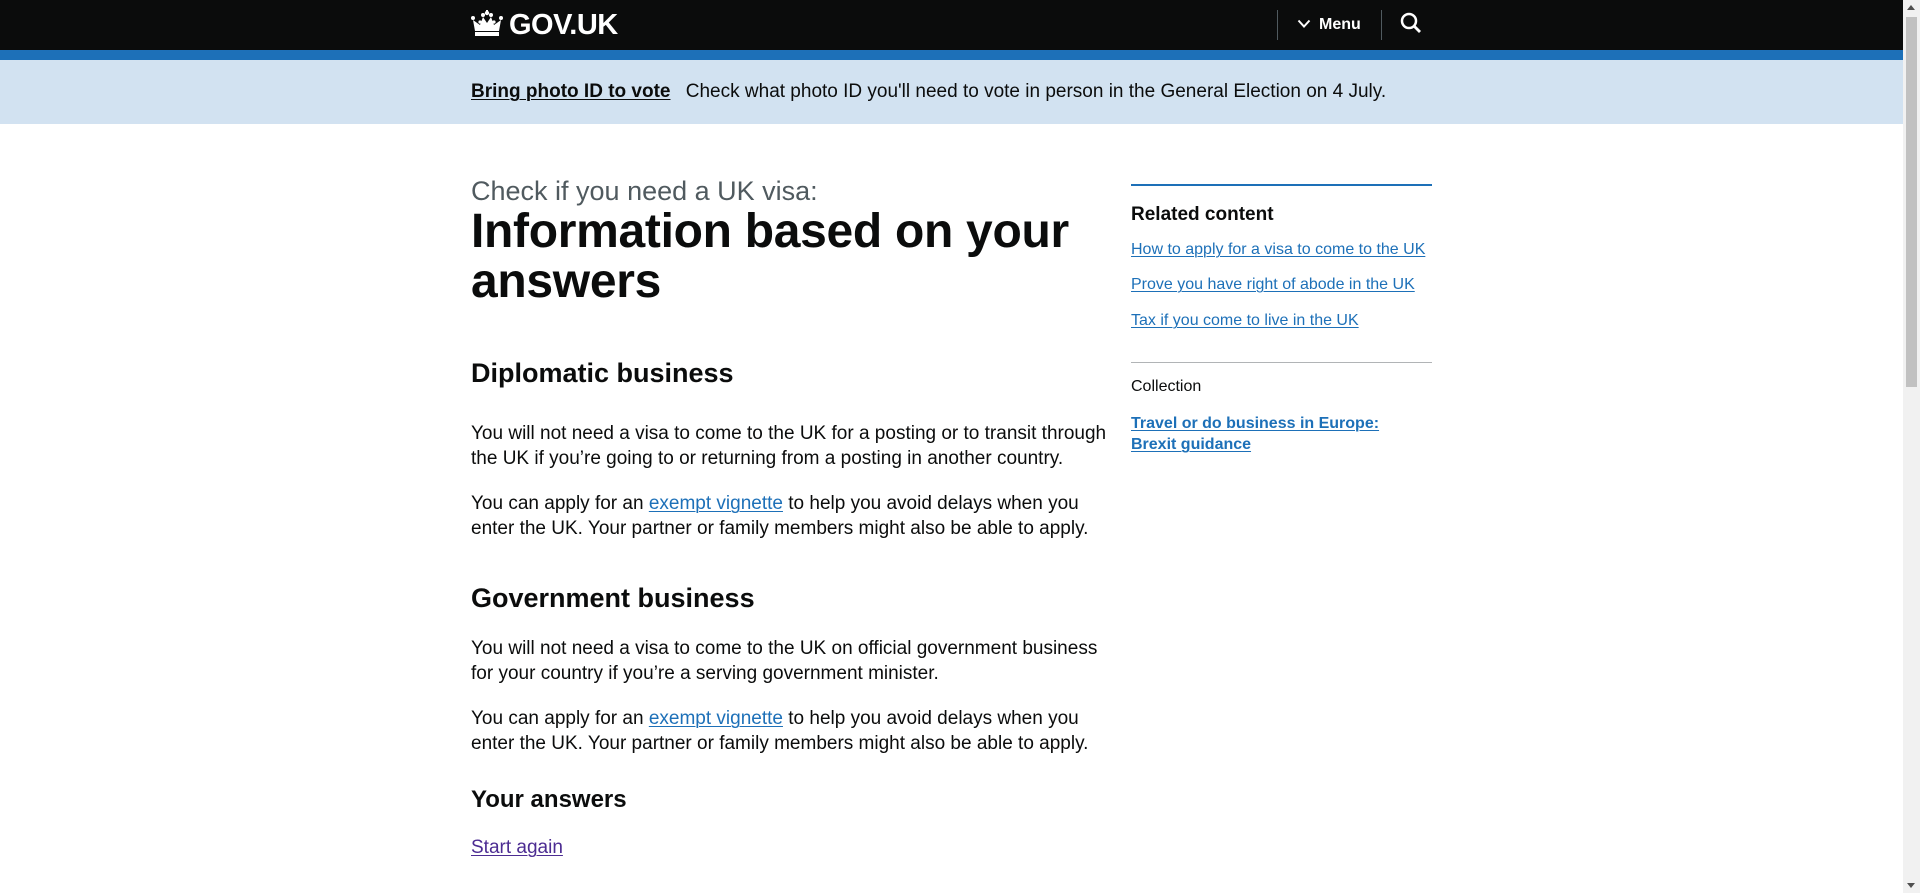  Describe the element at coordinates (1202, 214) in the screenshot. I see `related-content-heading: Related content` at that location.